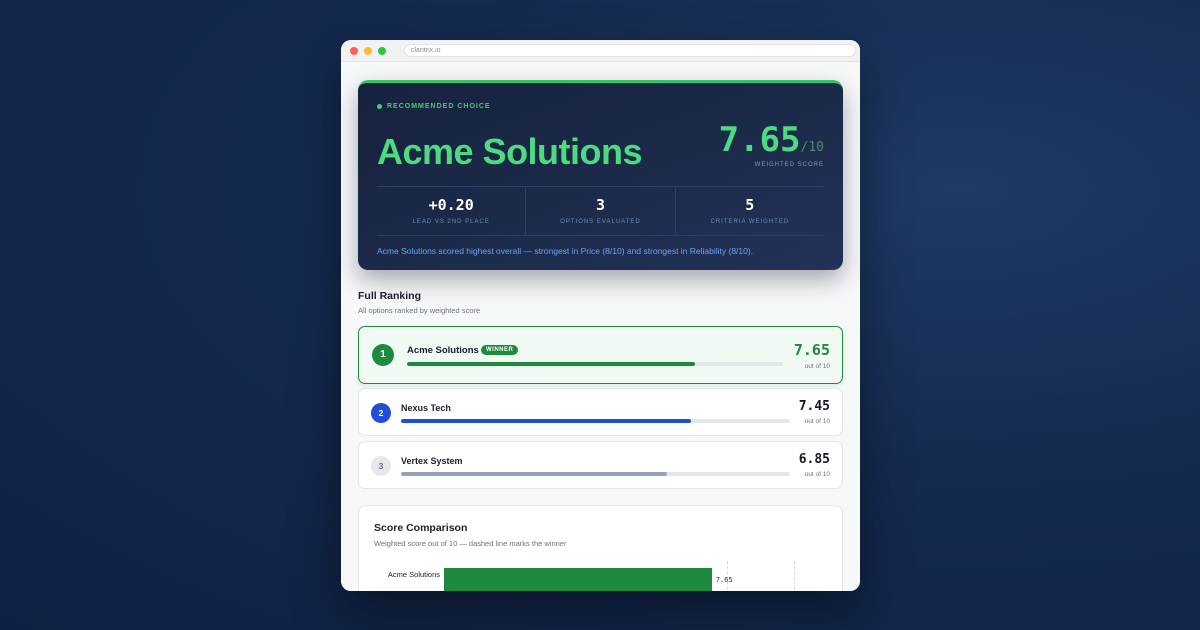 The image size is (1200, 630). Describe the element at coordinates (381, 466) in the screenshot. I see `rank-number: 3` at that location.